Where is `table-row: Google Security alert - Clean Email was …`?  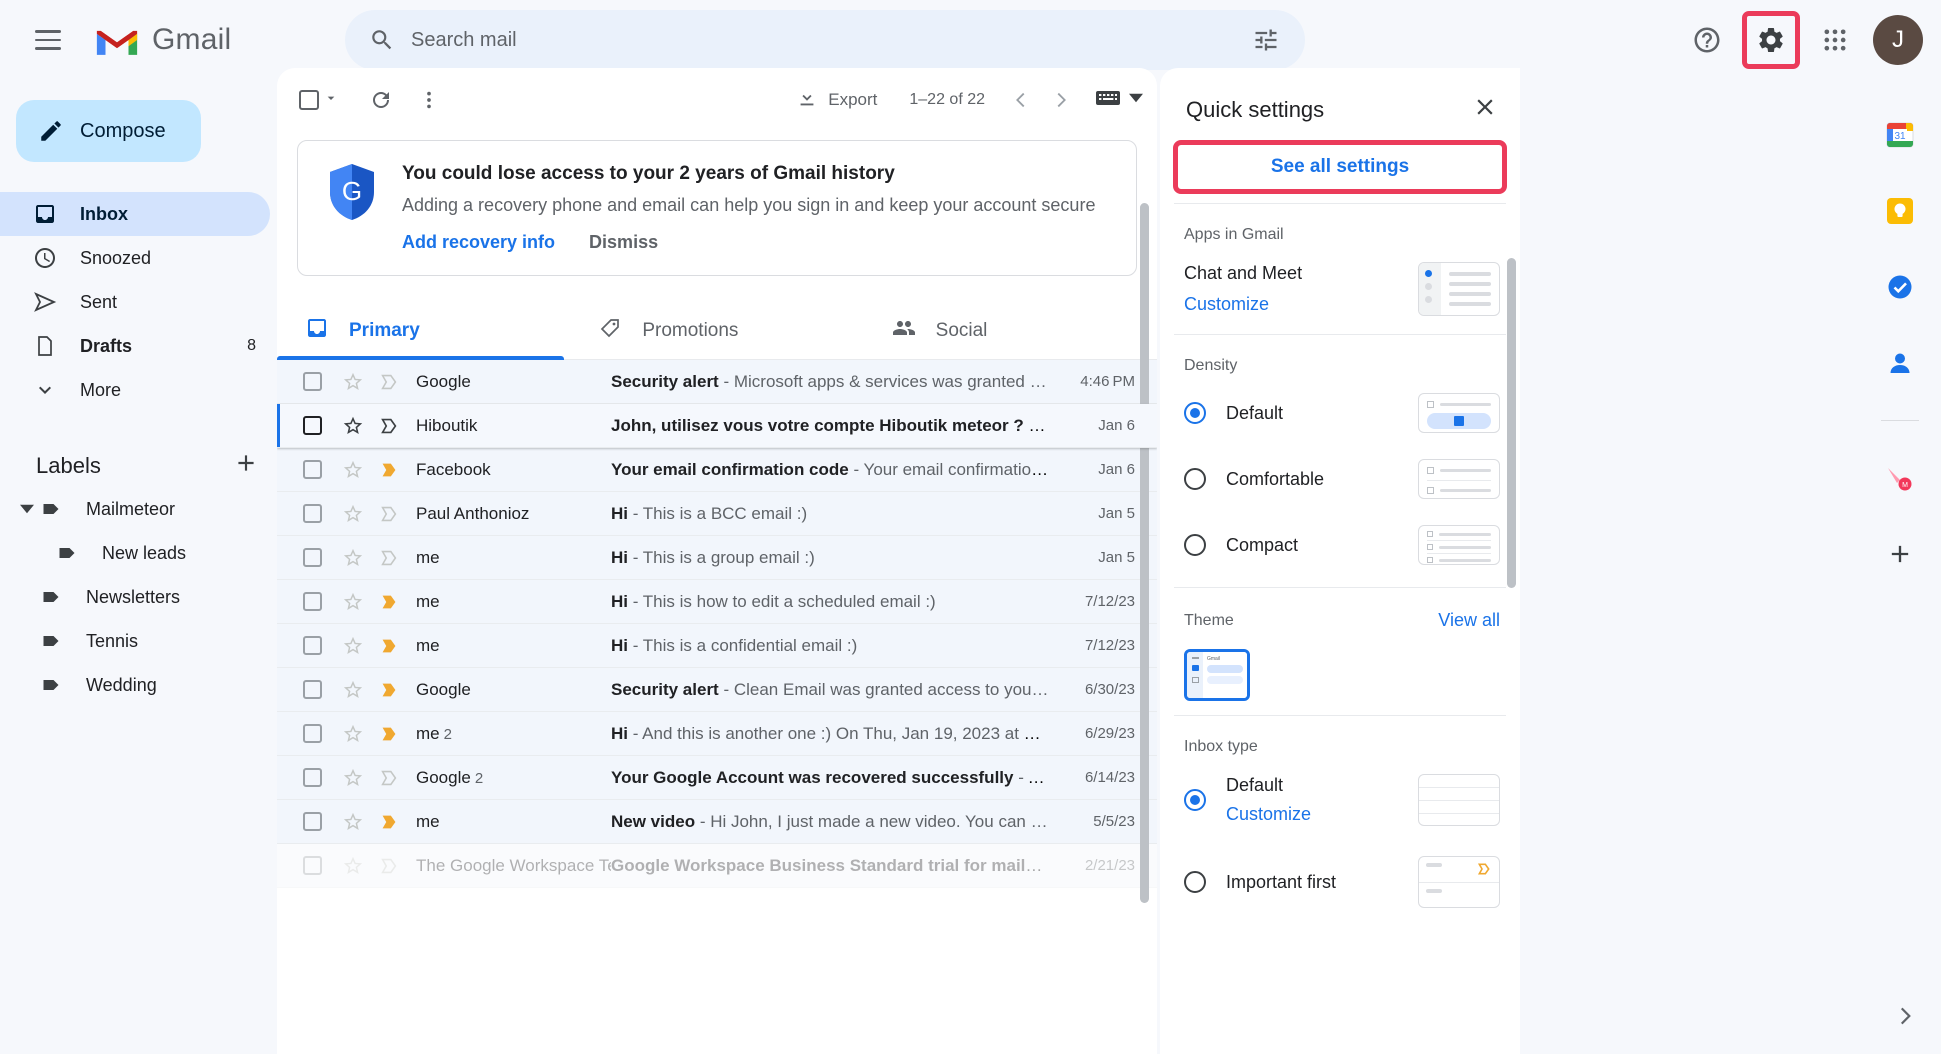
table-row: Google Security alert - Clean Email was … is located at coordinates (717, 690).